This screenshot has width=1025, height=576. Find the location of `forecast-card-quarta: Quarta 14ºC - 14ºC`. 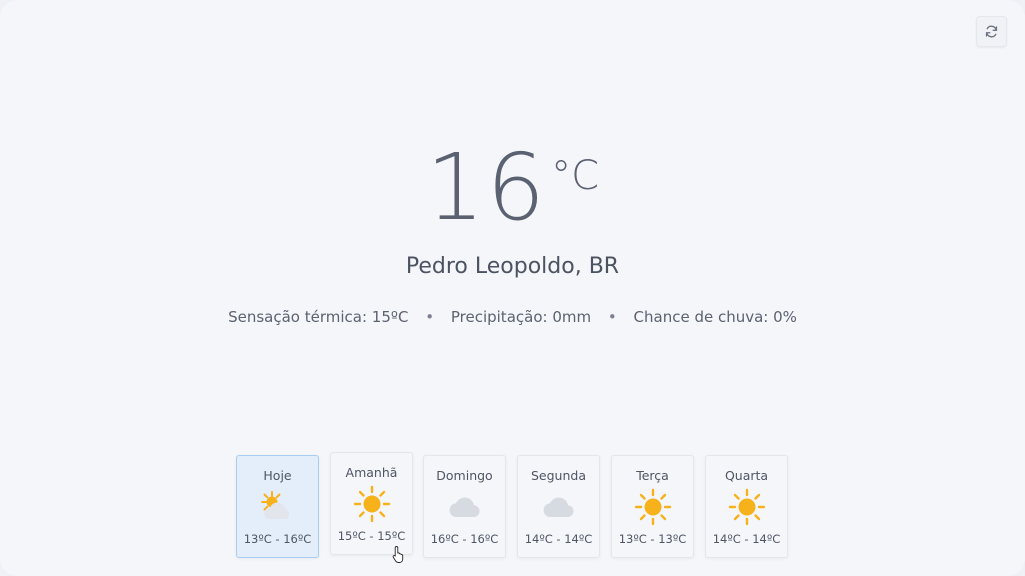

forecast-card-quarta: Quarta 14ºC - 14ºC is located at coordinates (746, 506).